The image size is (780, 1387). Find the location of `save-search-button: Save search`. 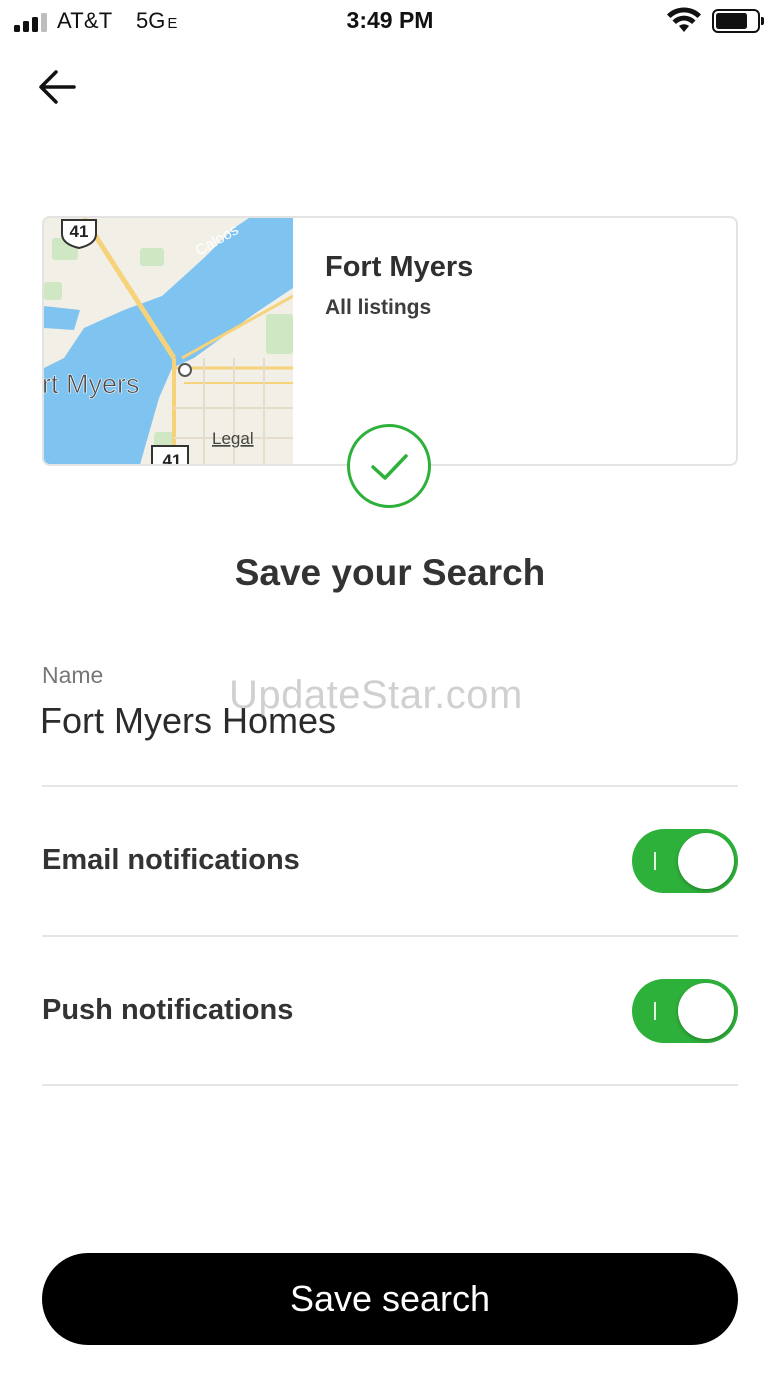

save-search-button: Save search is located at coordinates (390, 1299).